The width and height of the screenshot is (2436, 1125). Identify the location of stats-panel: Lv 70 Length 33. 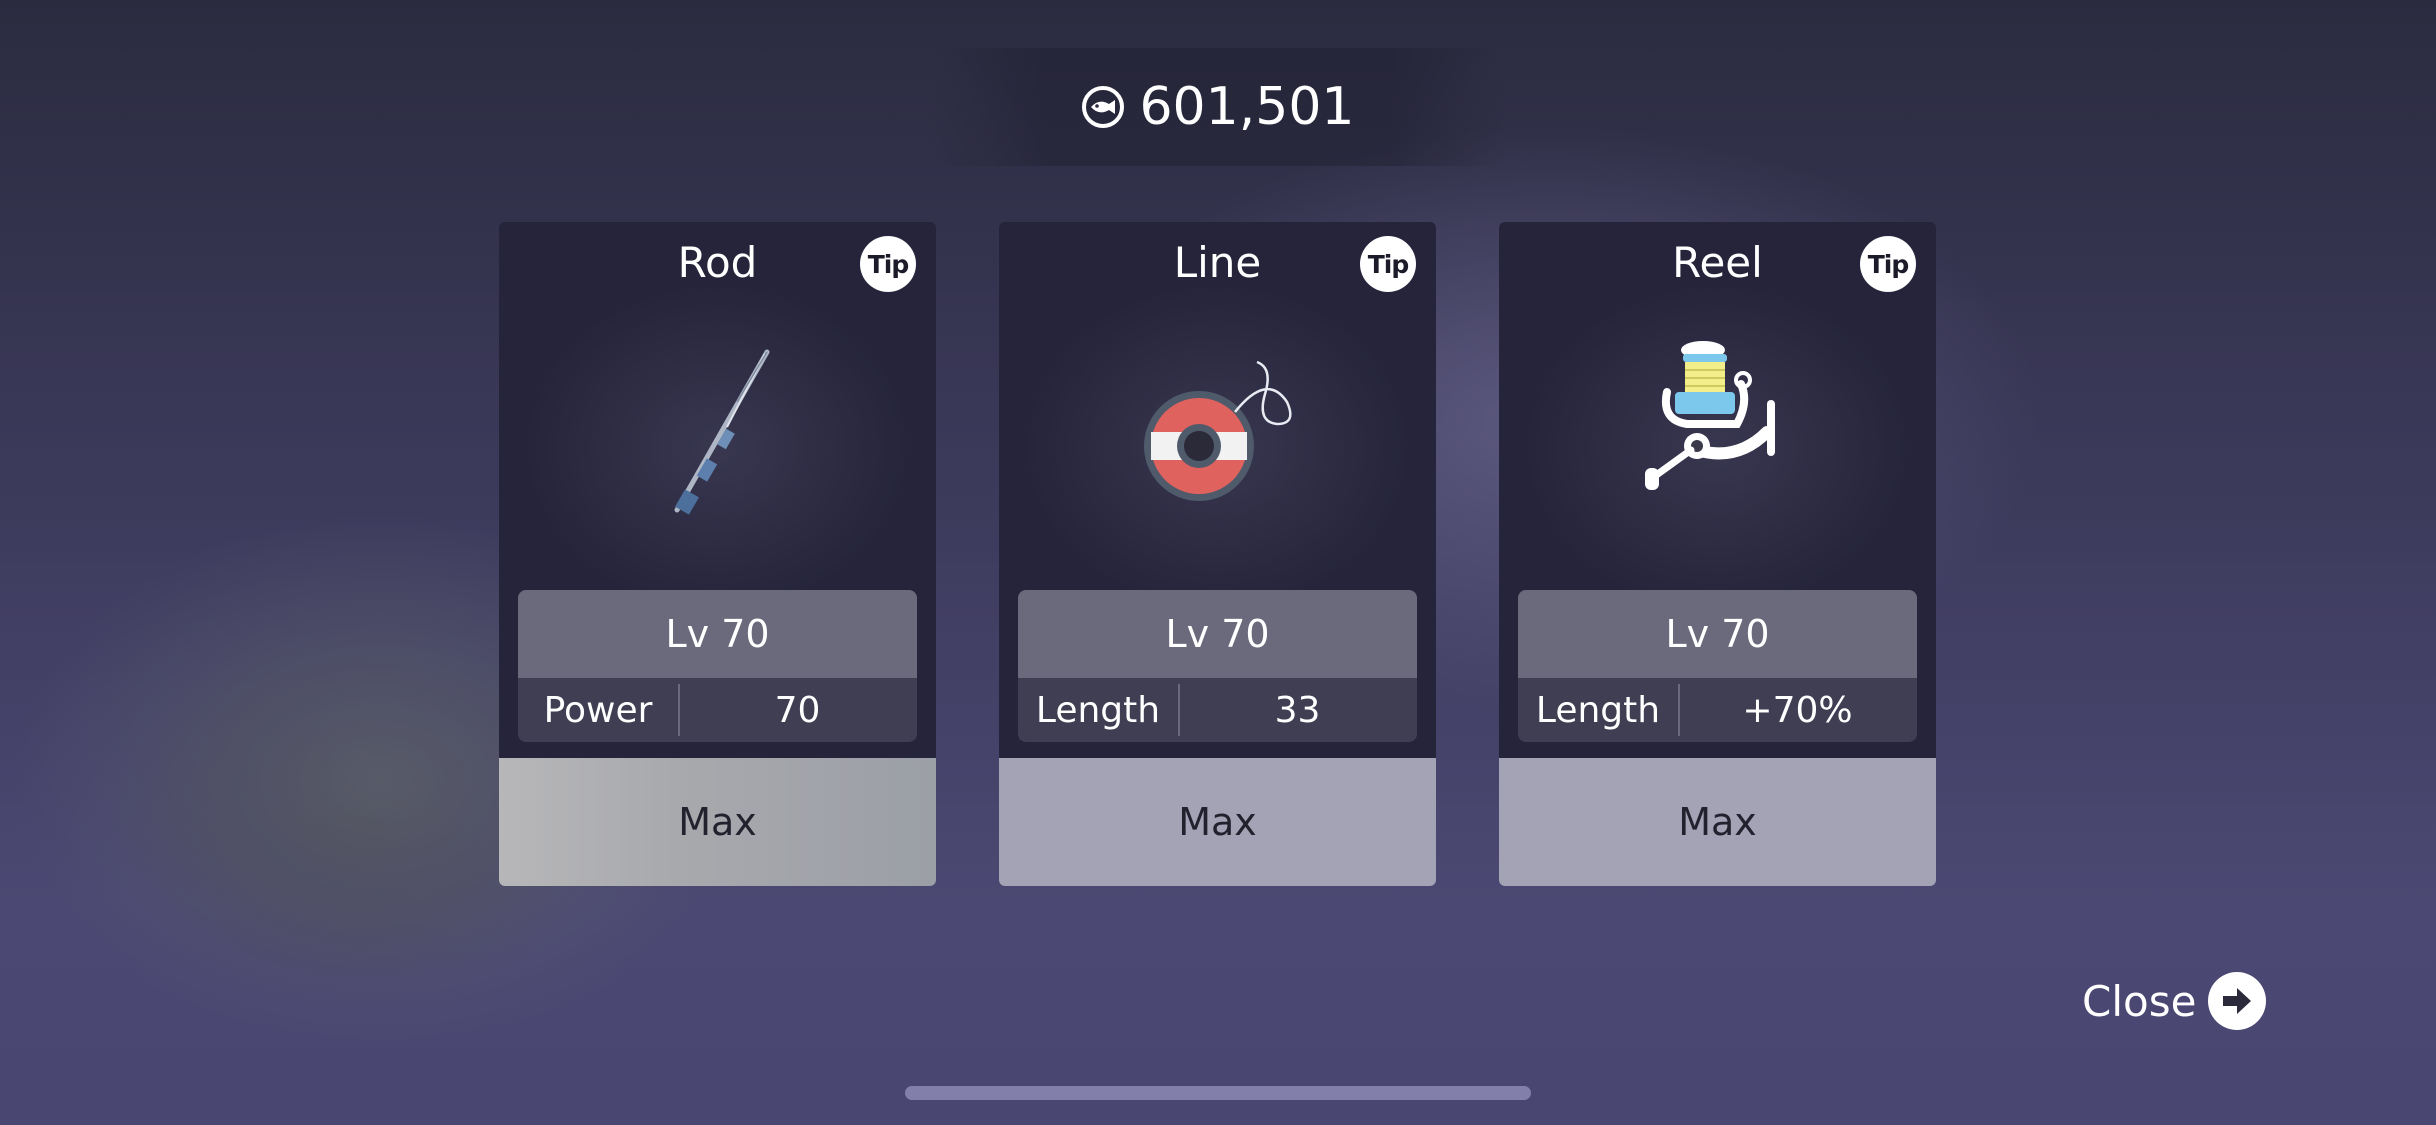
(1217, 666).